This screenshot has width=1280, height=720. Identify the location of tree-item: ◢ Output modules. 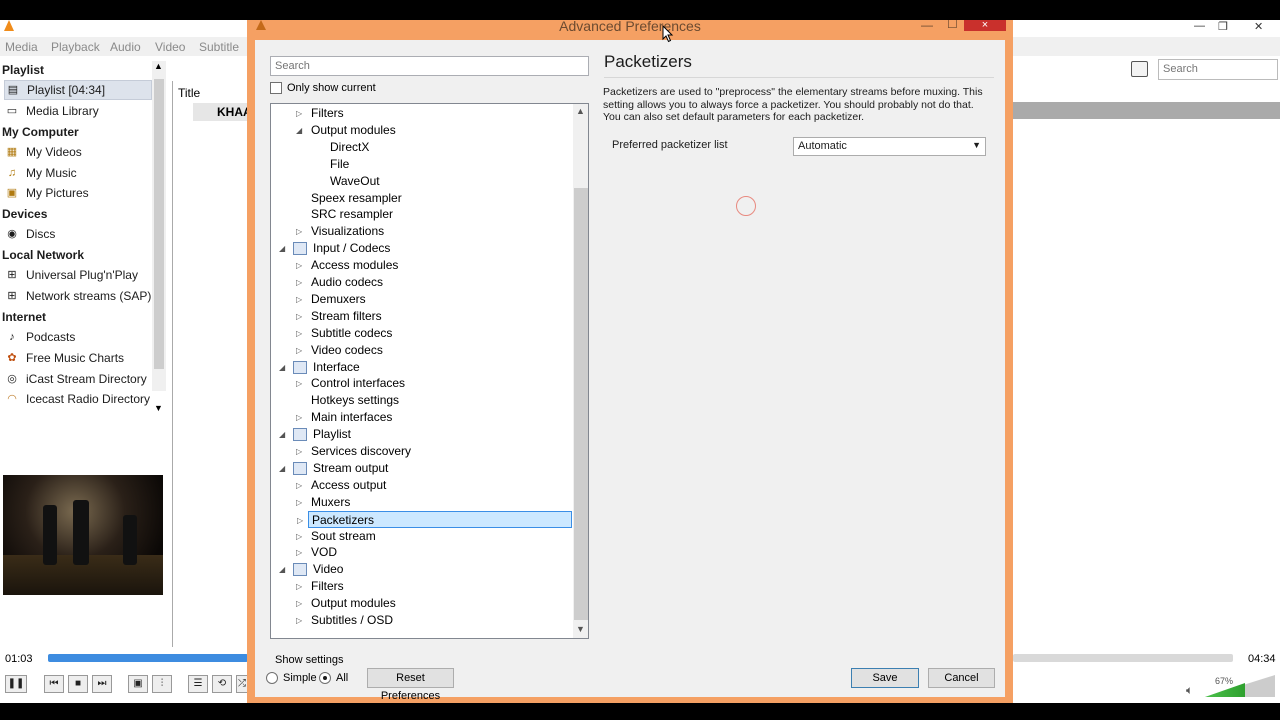
(422, 130).